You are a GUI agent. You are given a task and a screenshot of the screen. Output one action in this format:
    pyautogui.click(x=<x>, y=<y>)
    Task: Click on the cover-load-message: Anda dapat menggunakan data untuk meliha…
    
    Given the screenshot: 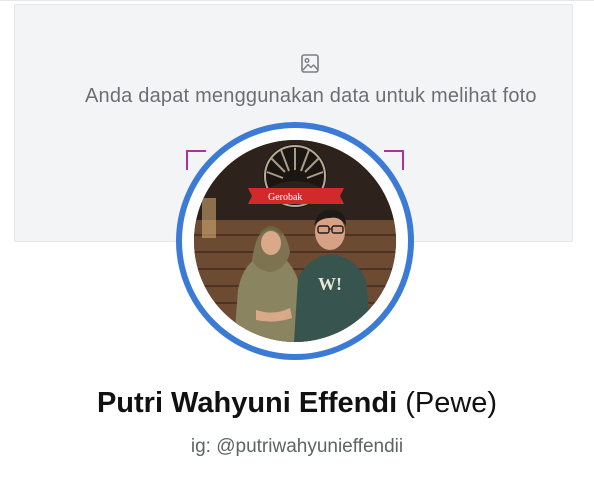 What is the action you would take?
    pyautogui.click(x=311, y=96)
    